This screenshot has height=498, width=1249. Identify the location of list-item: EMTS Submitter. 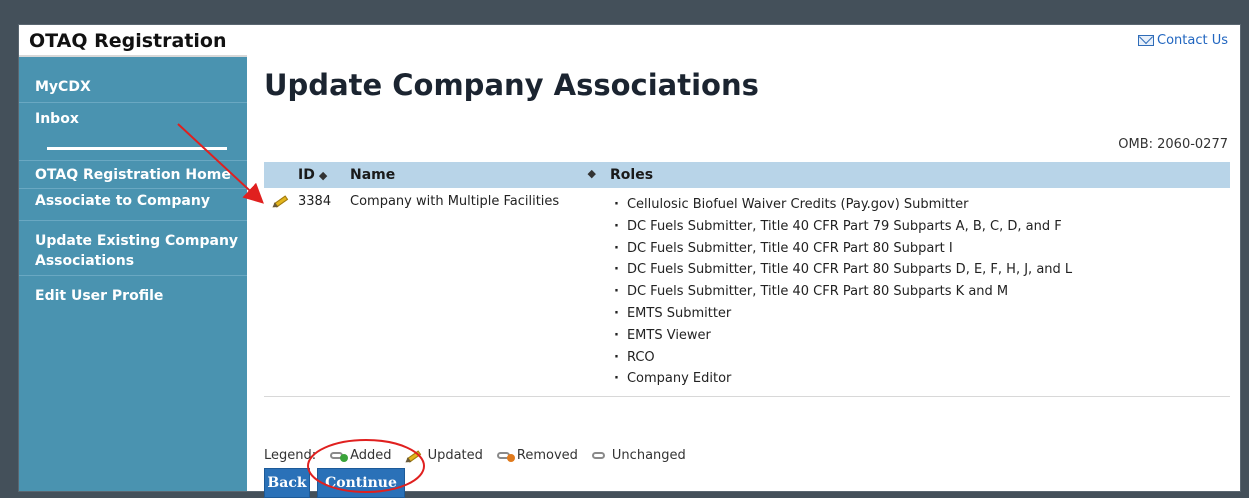
(918, 314).